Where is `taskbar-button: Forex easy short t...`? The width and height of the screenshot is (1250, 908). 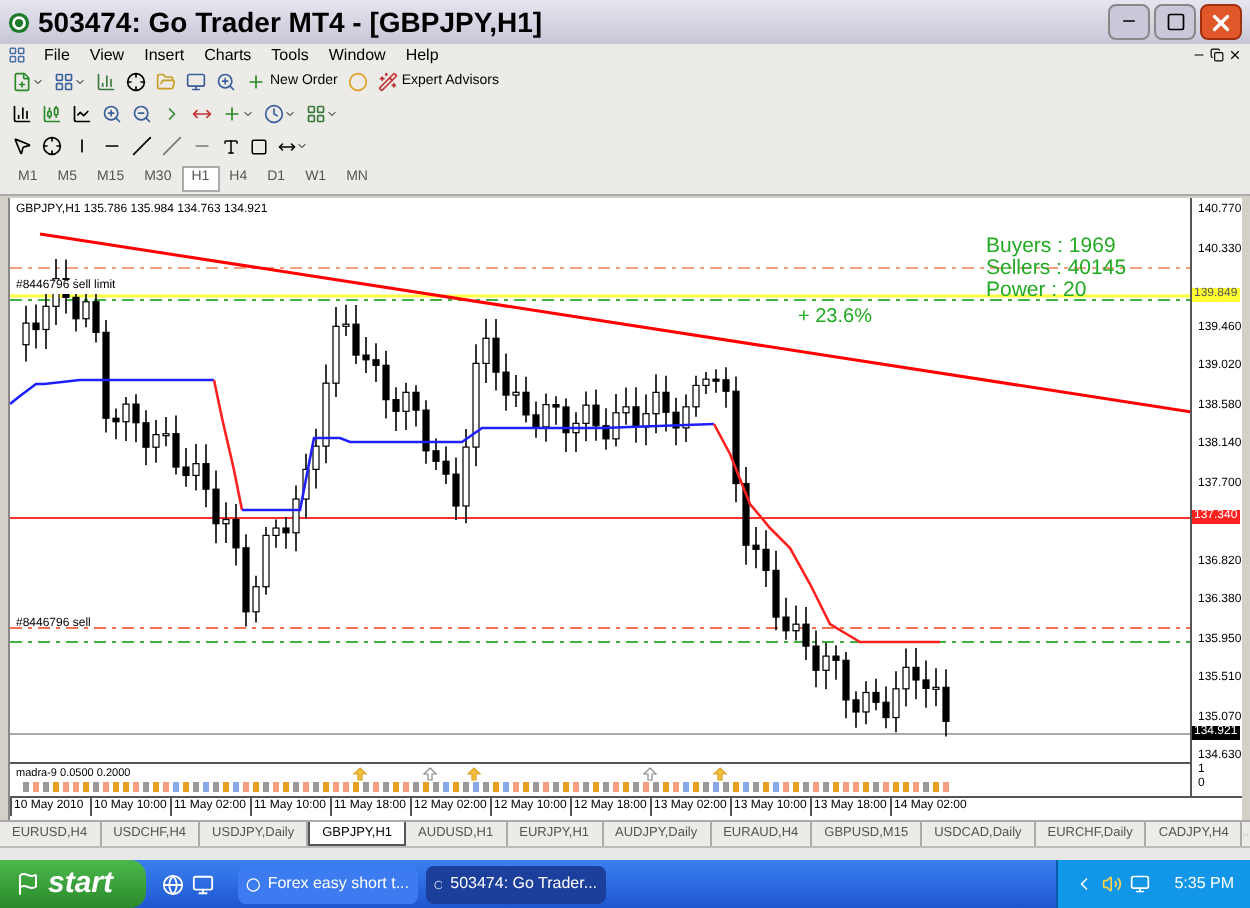
taskbar-button: Forex easy short t... is located at coordinates (327, 884).